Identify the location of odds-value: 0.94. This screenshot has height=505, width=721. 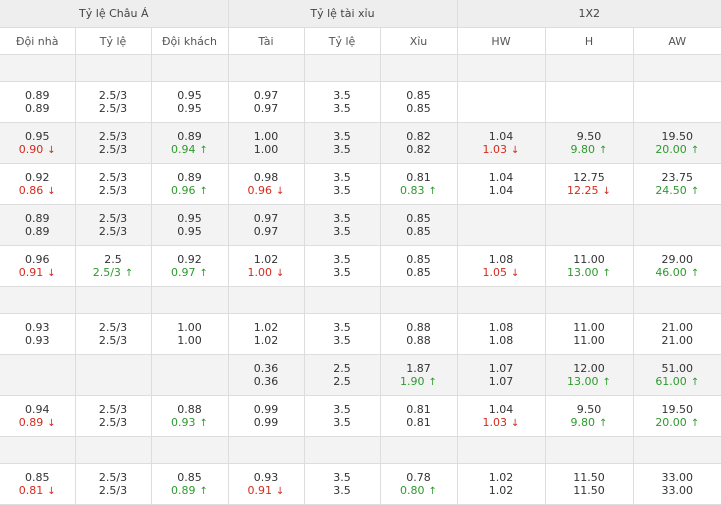
(183, 149).